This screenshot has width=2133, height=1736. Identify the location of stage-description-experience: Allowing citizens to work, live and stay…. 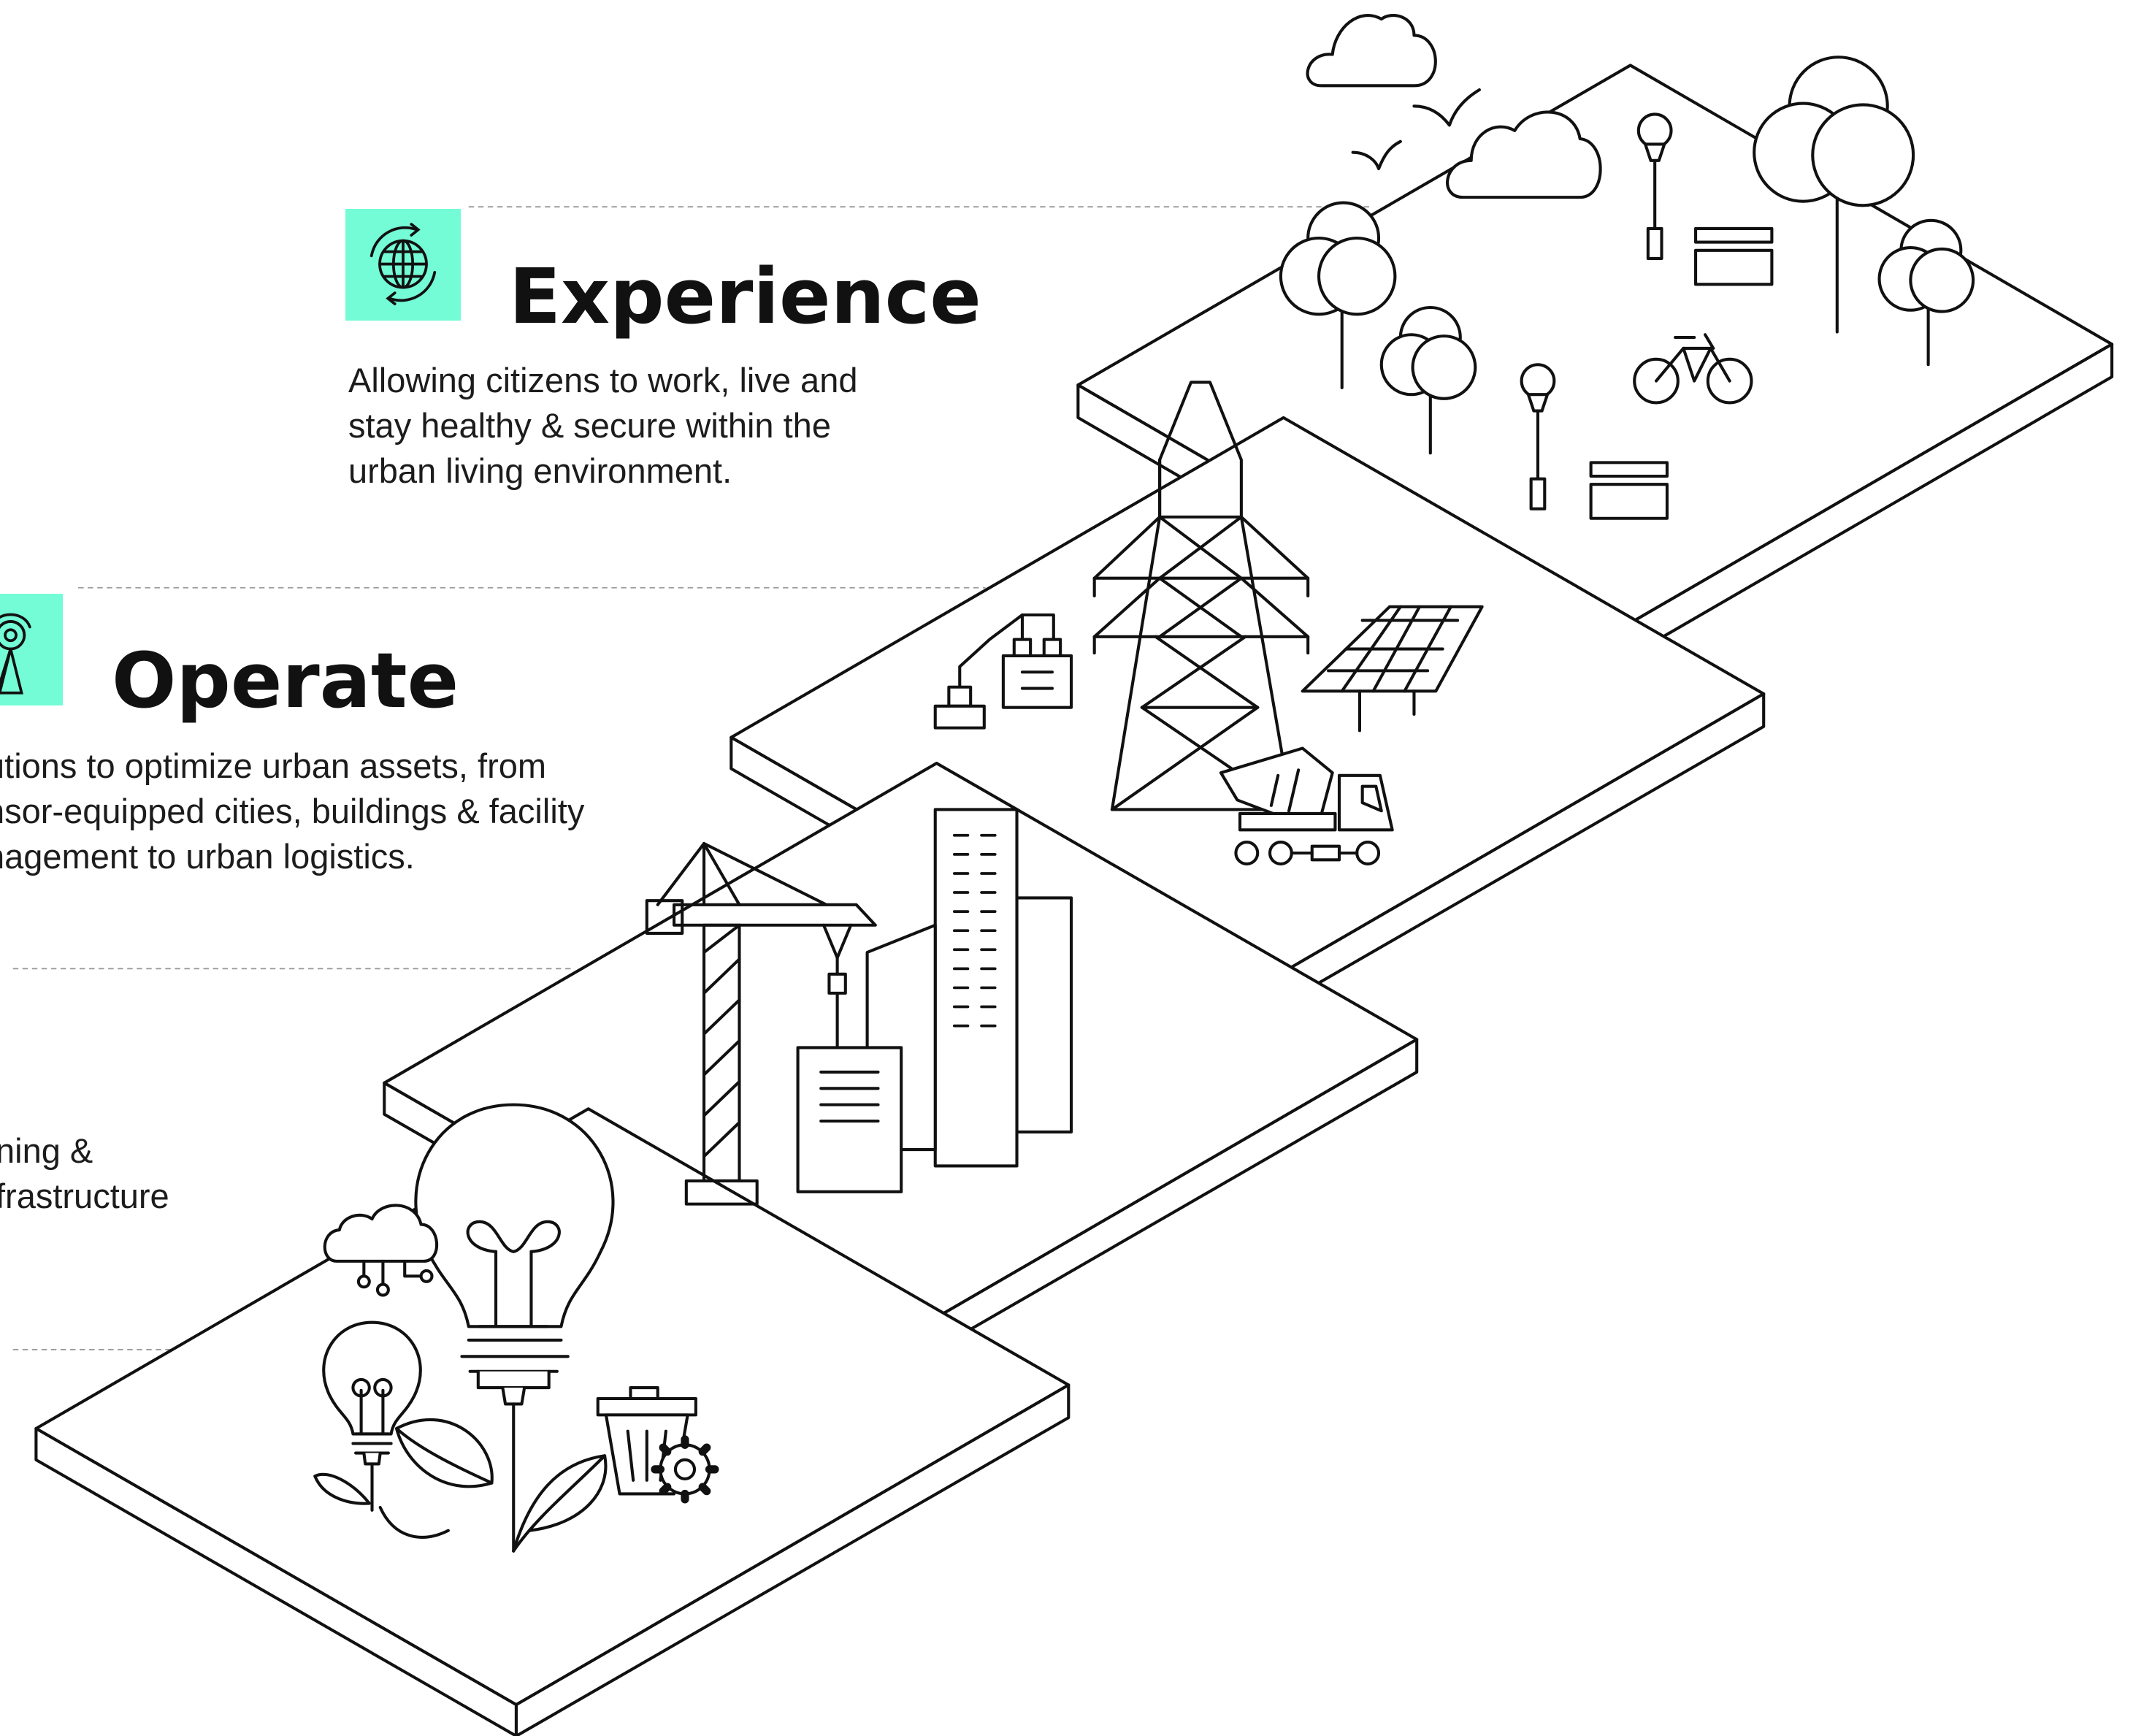
(603, 425).